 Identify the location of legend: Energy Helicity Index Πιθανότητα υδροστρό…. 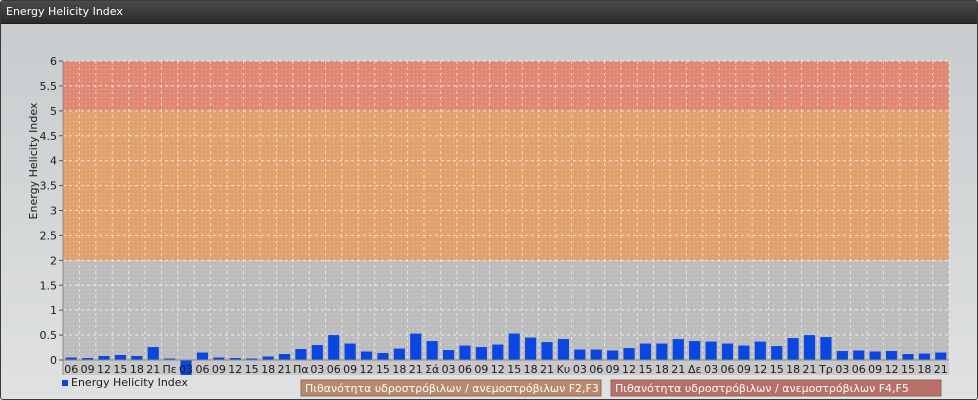
(502, 386).